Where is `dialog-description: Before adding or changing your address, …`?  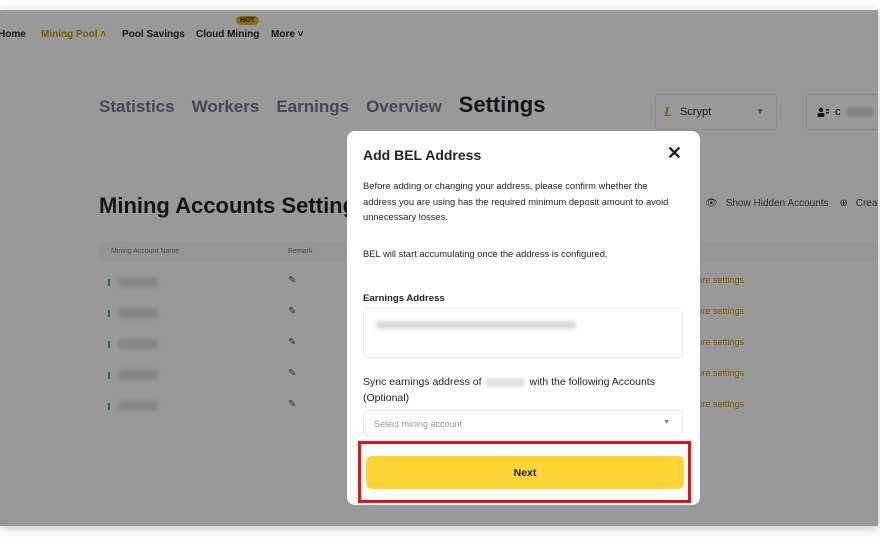
dialog-description: Before adding or changing your address, … is located at coordinates (516, 201).